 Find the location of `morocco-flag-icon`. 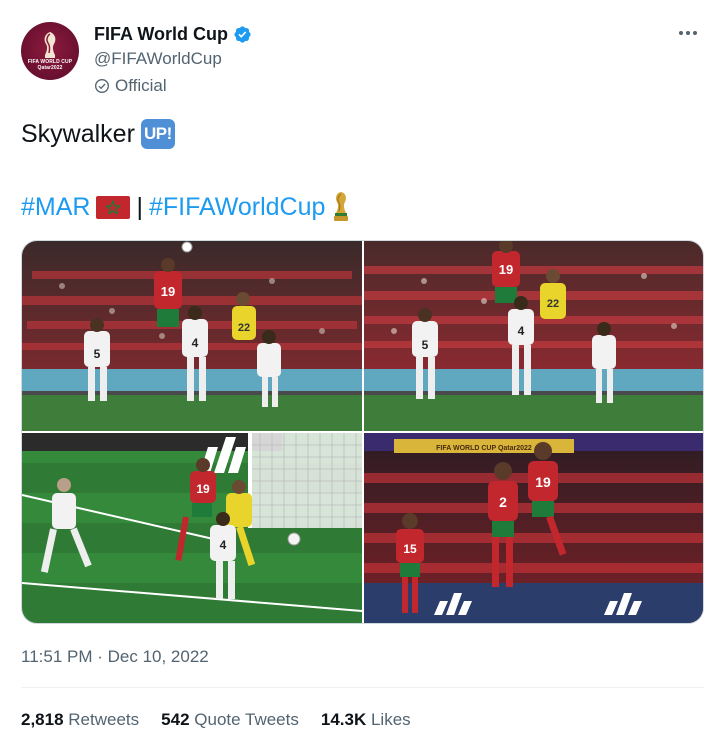

morocco-flag-icon is located at coordinates (113, 207).